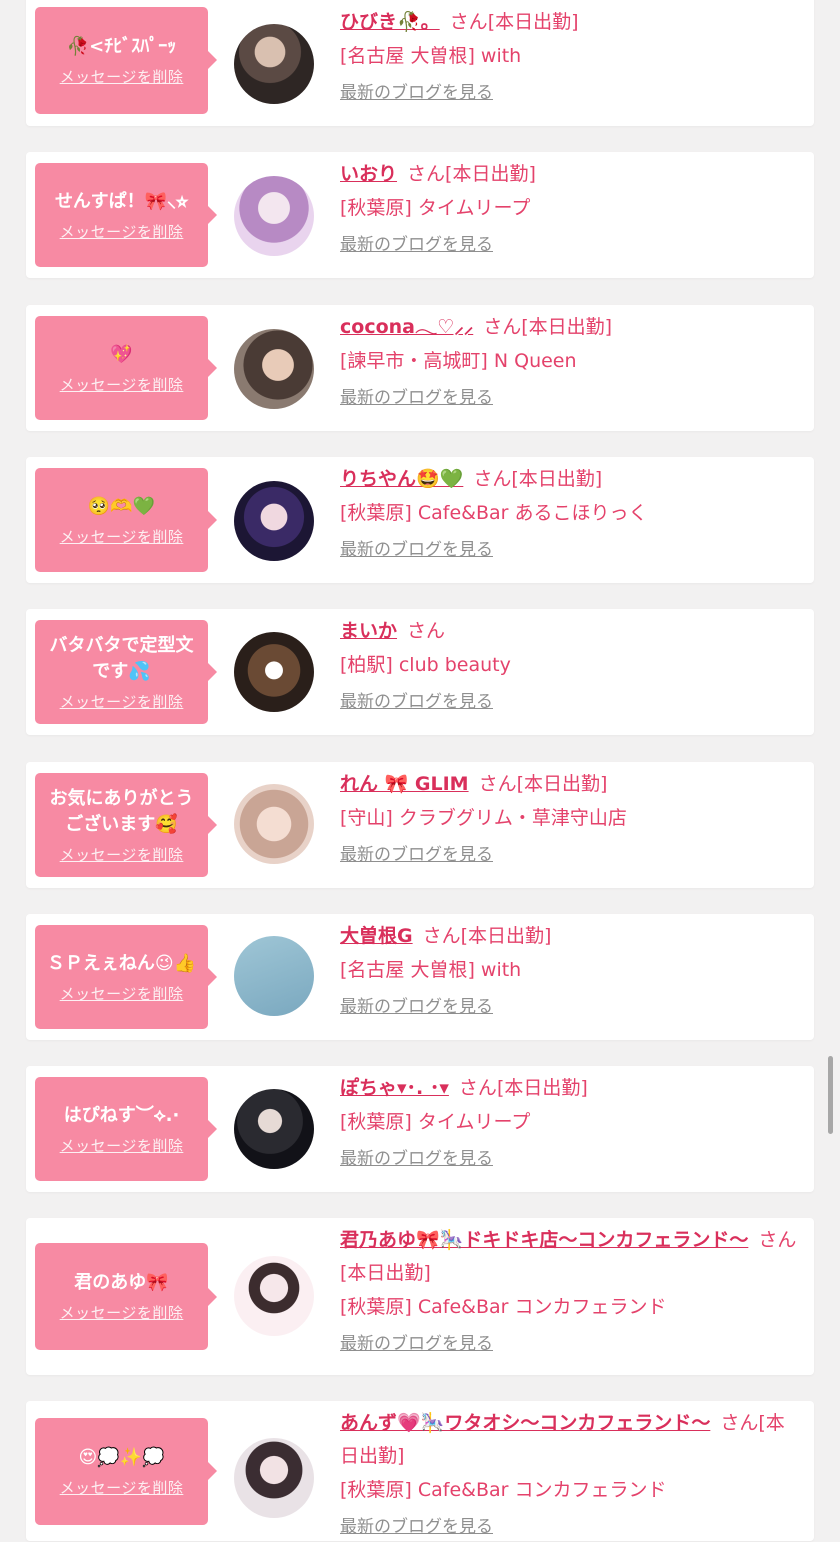  Describe the element at coordinates (390, 22) in the screenshot. I see `cast-name-link: ひびき🥀。` at that location.